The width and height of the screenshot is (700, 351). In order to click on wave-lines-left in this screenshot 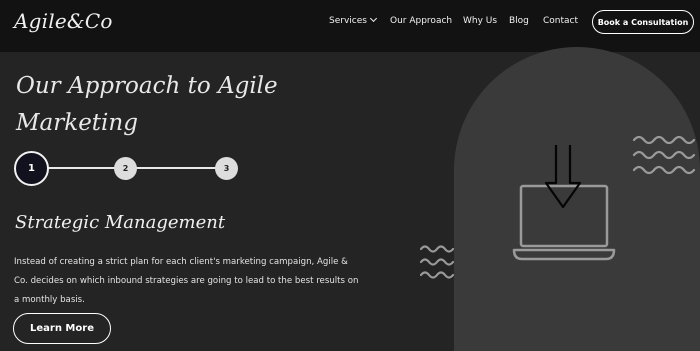, I will do `click(437, 262)`.